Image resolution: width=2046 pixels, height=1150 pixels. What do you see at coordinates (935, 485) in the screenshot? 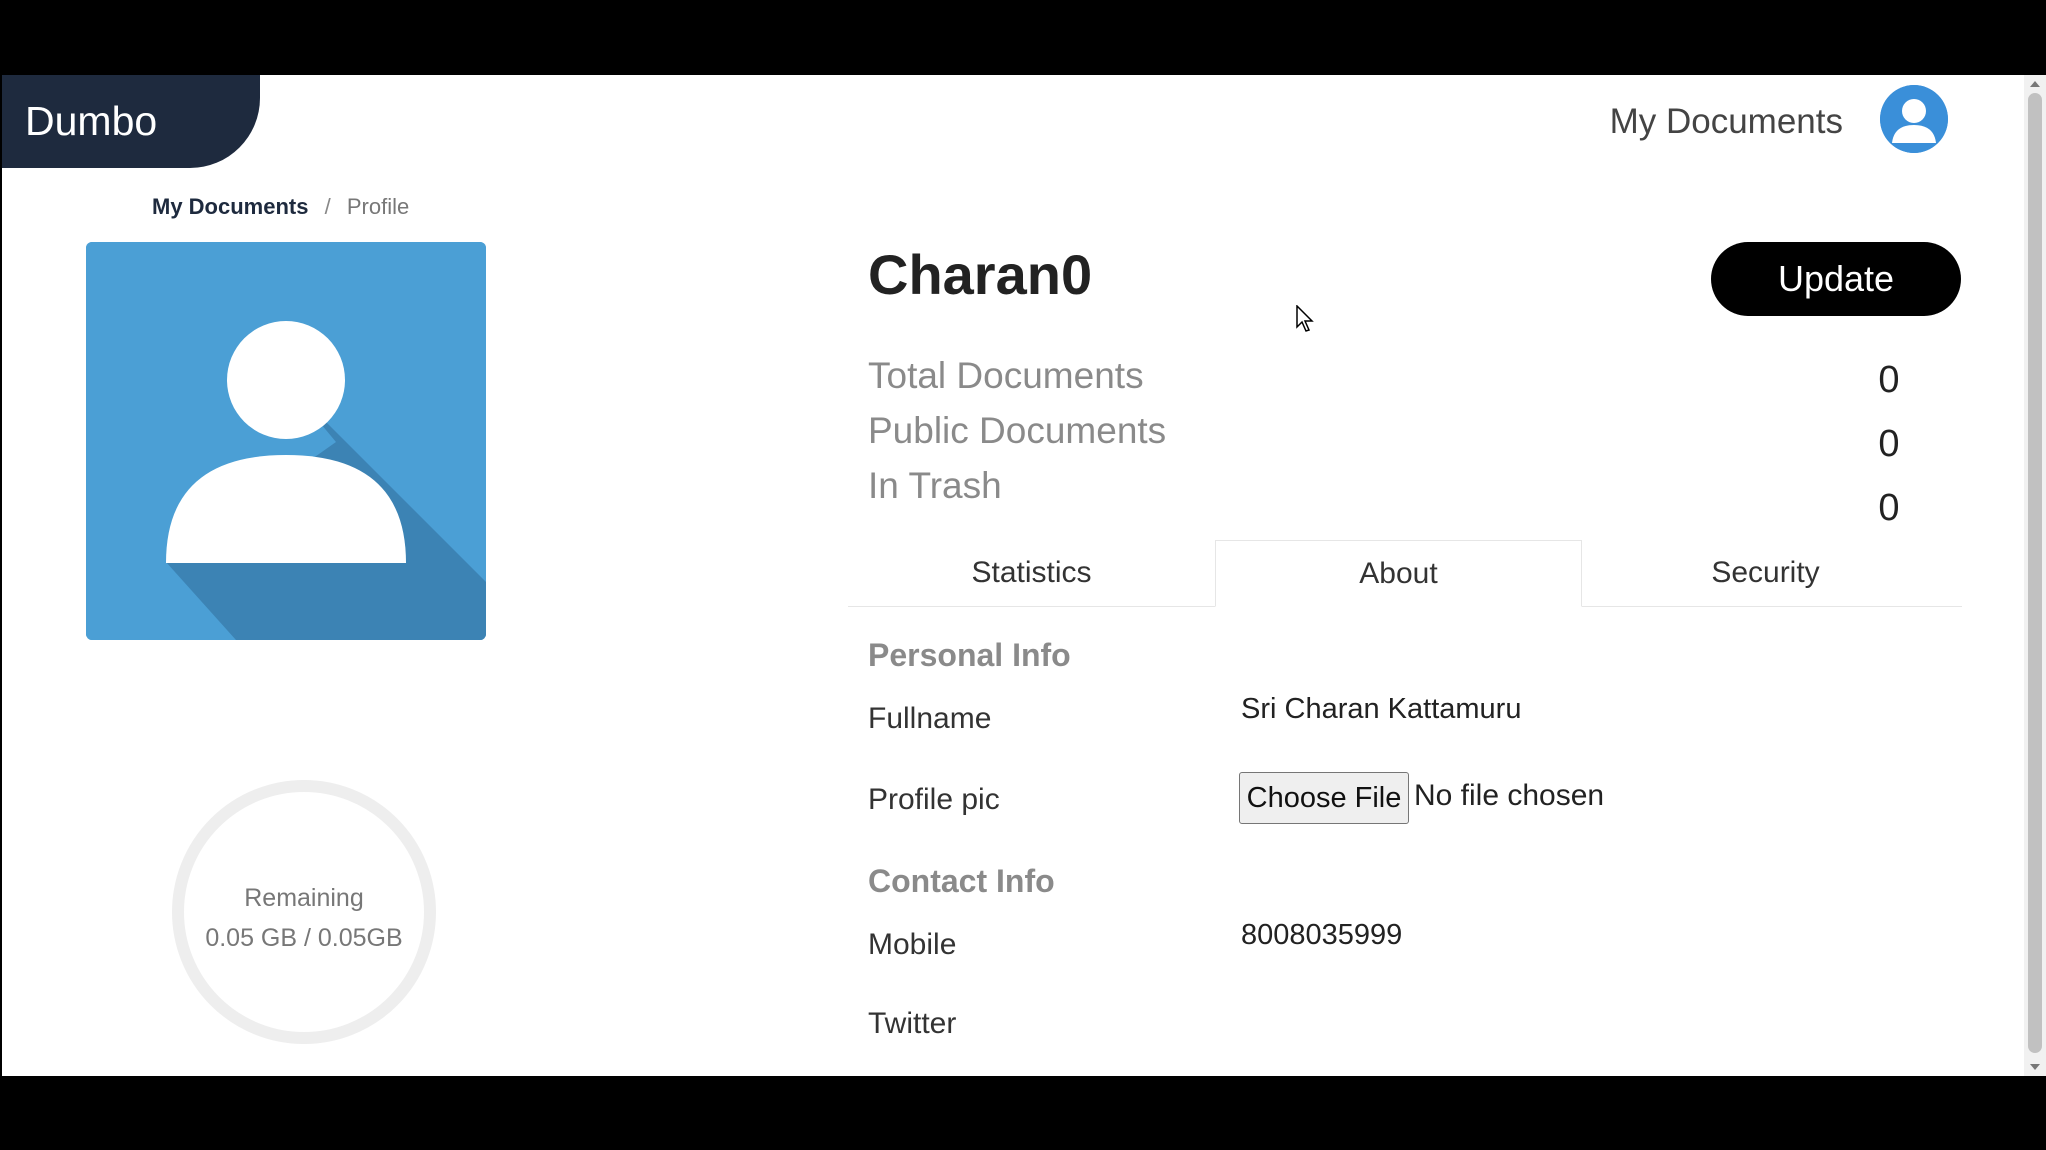
I see `stat-in-trash-label: In Trash` at bounding box center [935, 485].